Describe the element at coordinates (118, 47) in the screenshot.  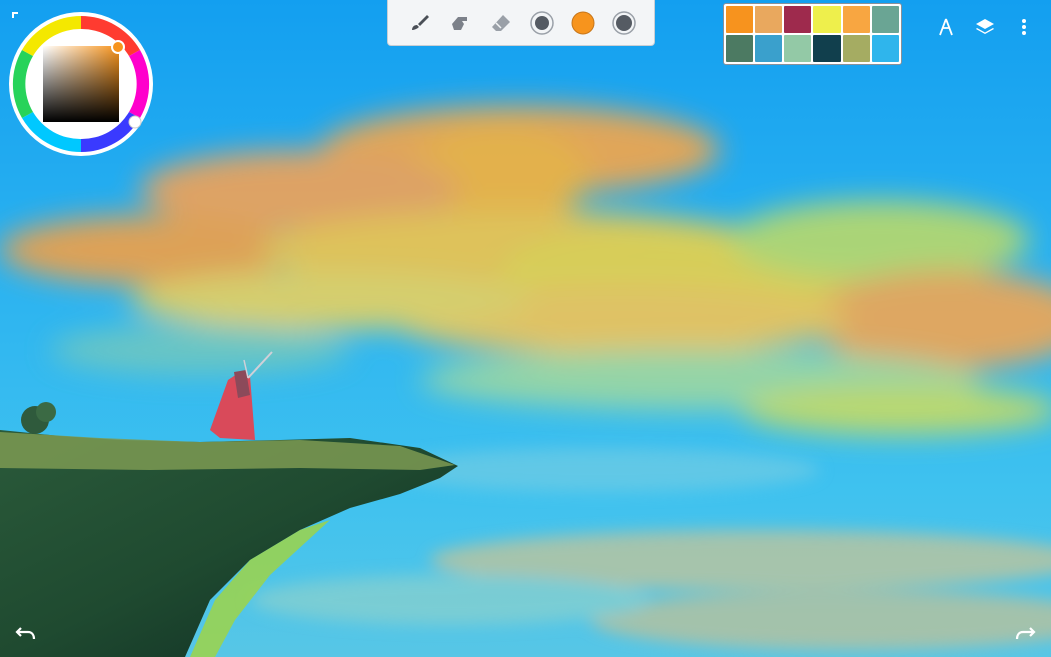
I see `saturation-handle` at that location.